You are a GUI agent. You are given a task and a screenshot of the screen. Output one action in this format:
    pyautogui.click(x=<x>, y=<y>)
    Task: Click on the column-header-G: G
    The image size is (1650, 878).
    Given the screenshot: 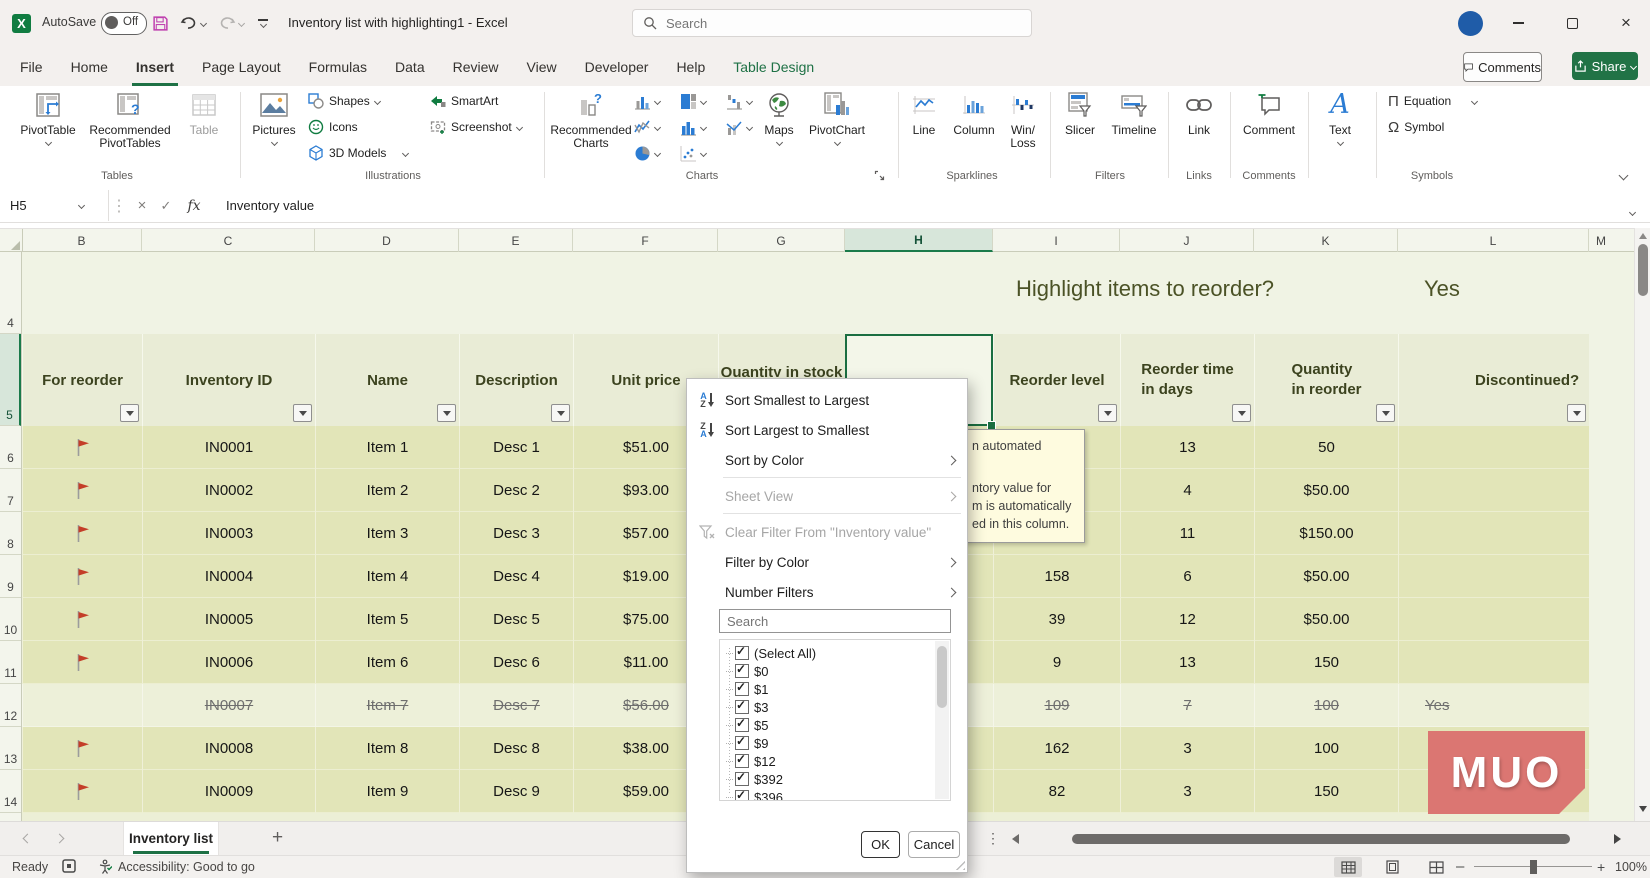 What is the action you would take?
    pyautogui.click(x=781, y=240)
    